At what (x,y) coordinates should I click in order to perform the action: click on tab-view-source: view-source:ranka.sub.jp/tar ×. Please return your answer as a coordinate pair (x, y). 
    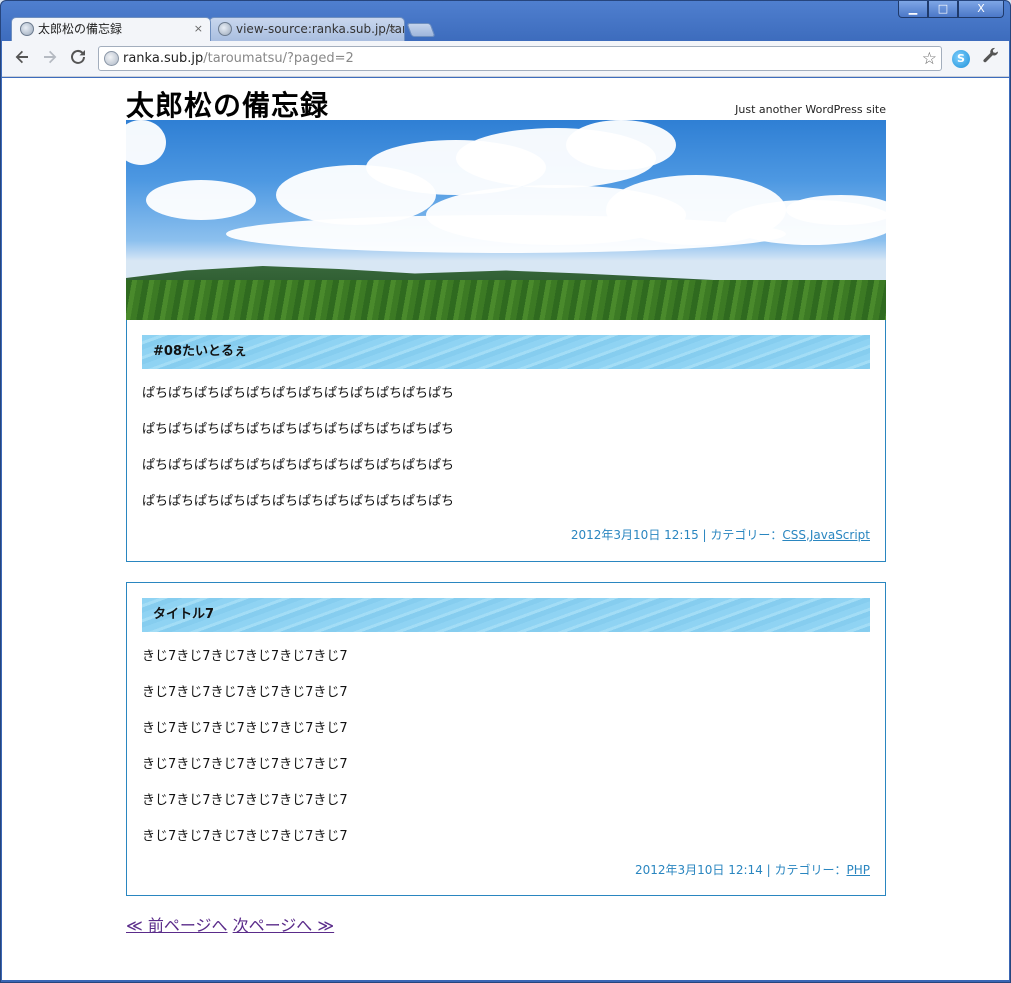
    Looking at the image, I should click on (307, 29).